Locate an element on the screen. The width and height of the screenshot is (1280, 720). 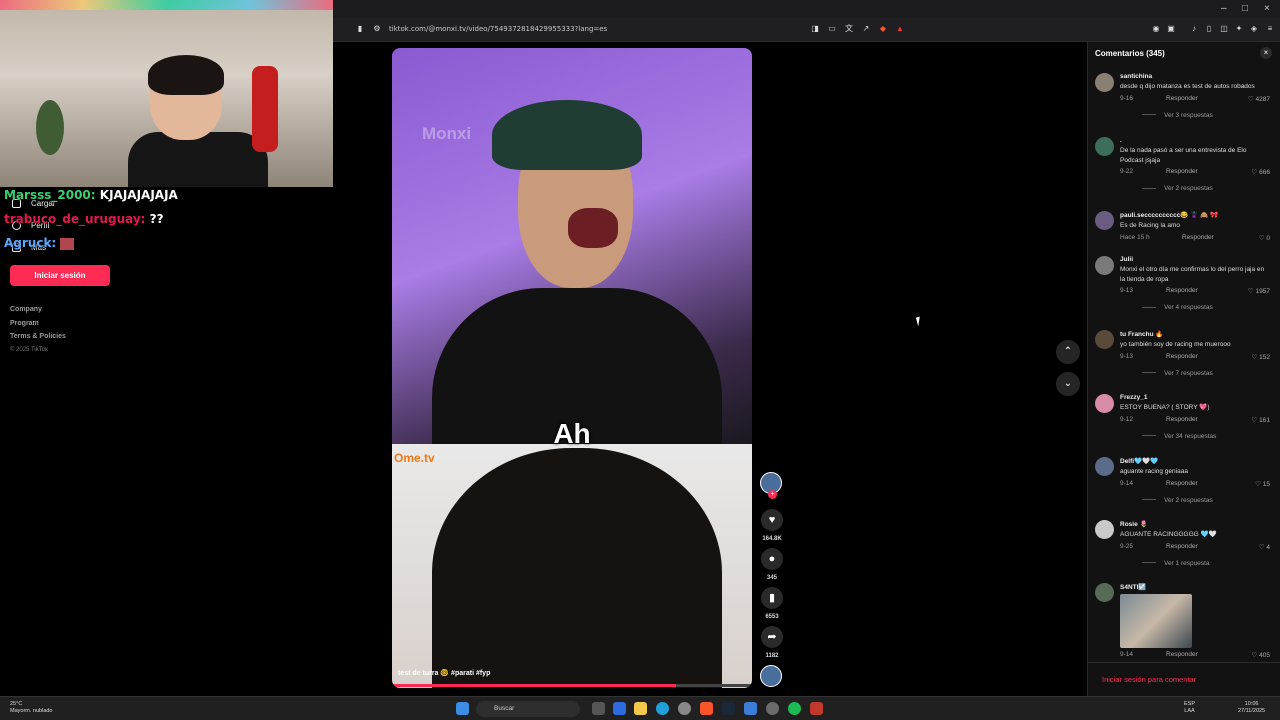
footer-link-program: Program is located at coordinates (38, 327).